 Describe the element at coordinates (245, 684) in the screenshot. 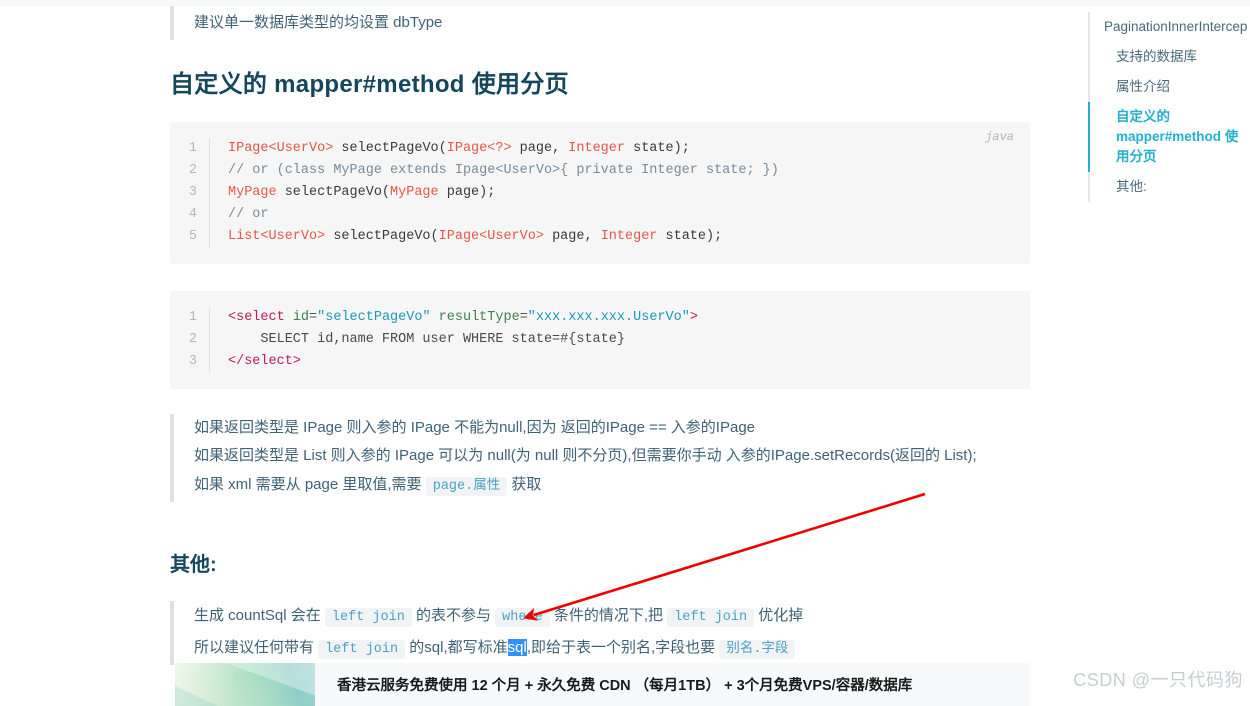

I see `promo-banner-thumbnail` at that location.